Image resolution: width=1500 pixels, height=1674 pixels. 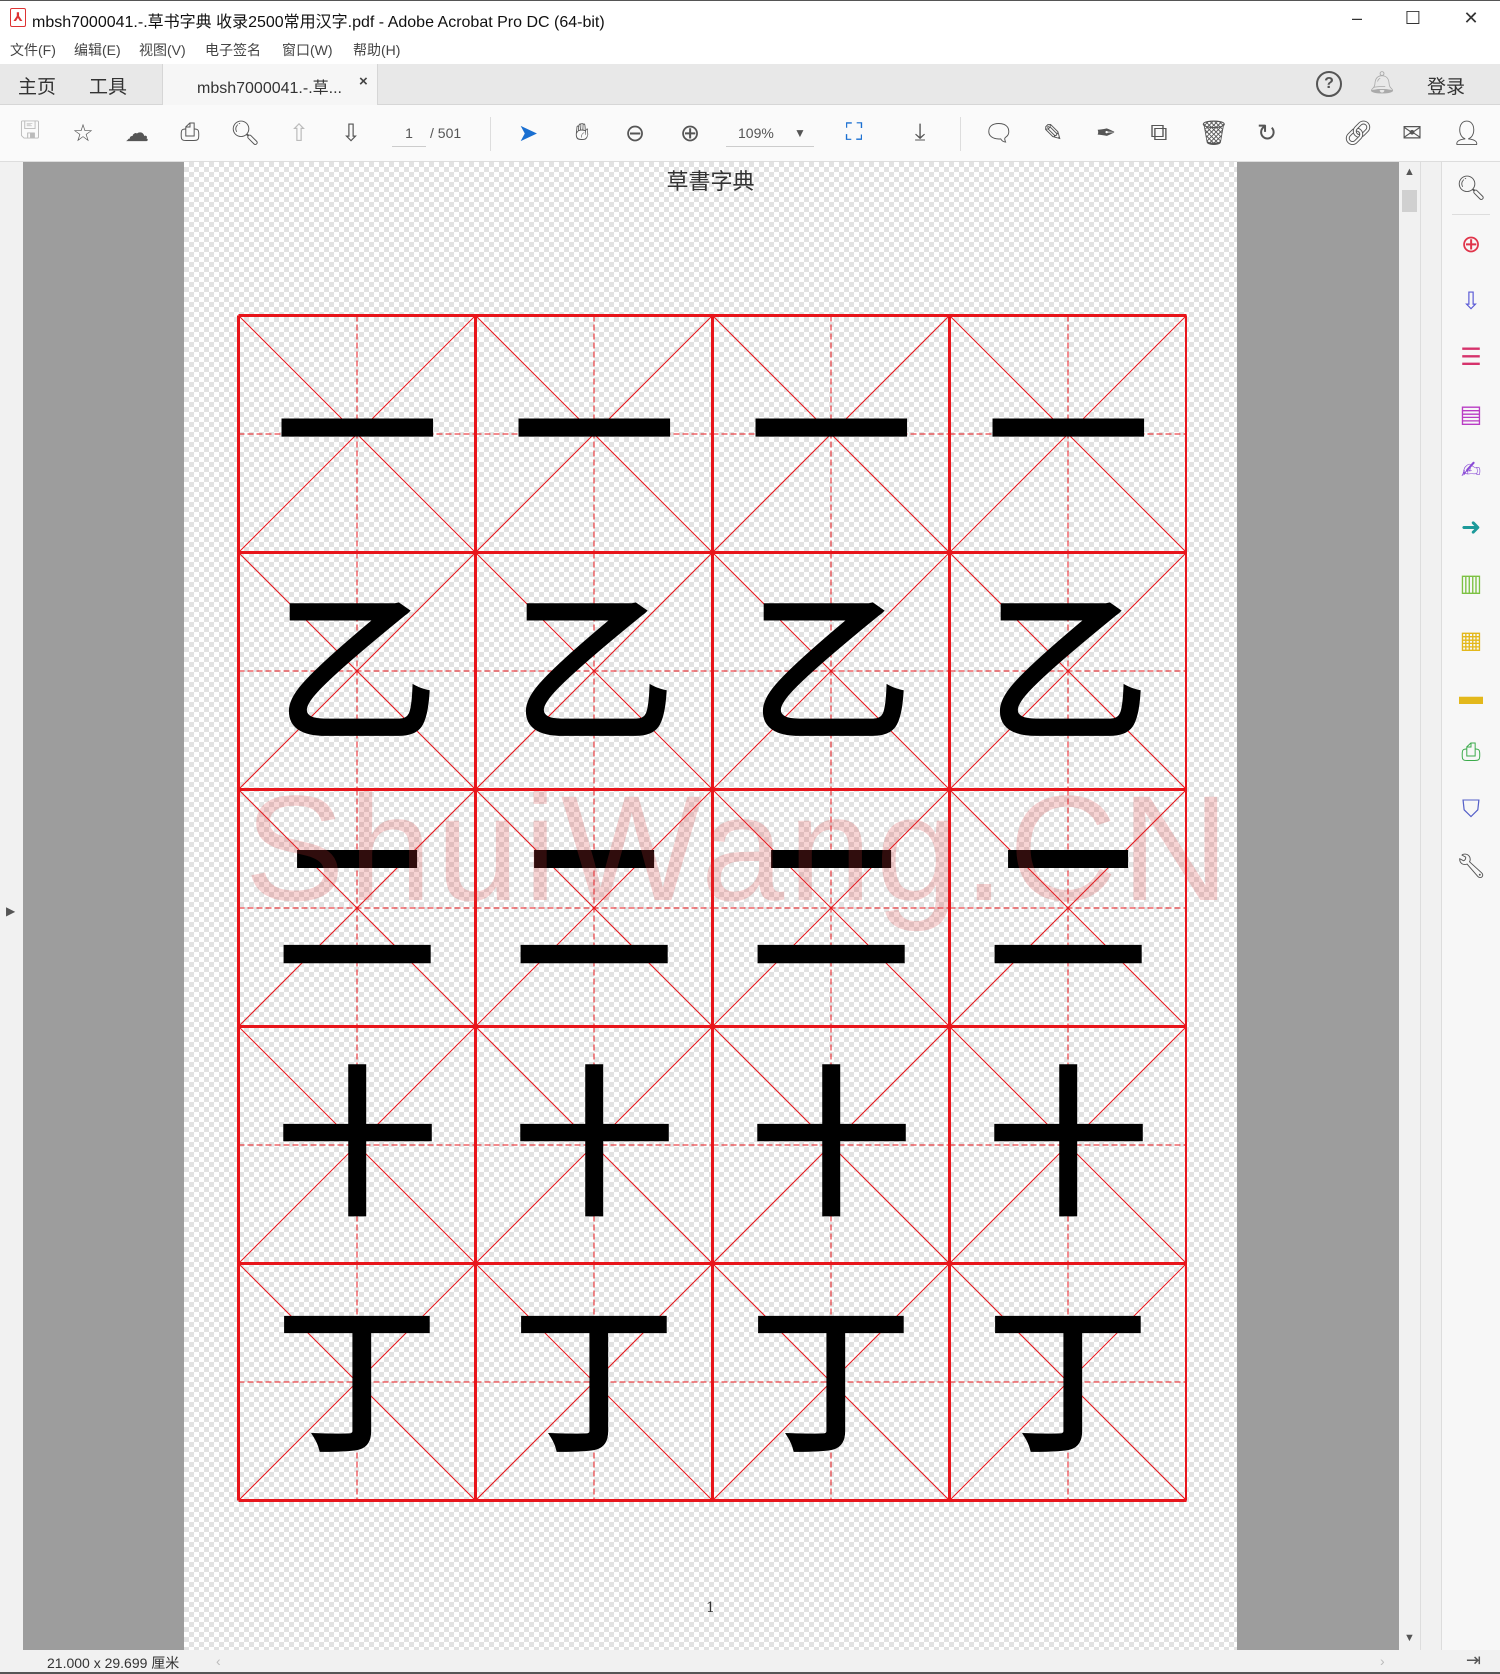 I want to click on bookmark-star-icon: ☆, so click(x=83, y=133).